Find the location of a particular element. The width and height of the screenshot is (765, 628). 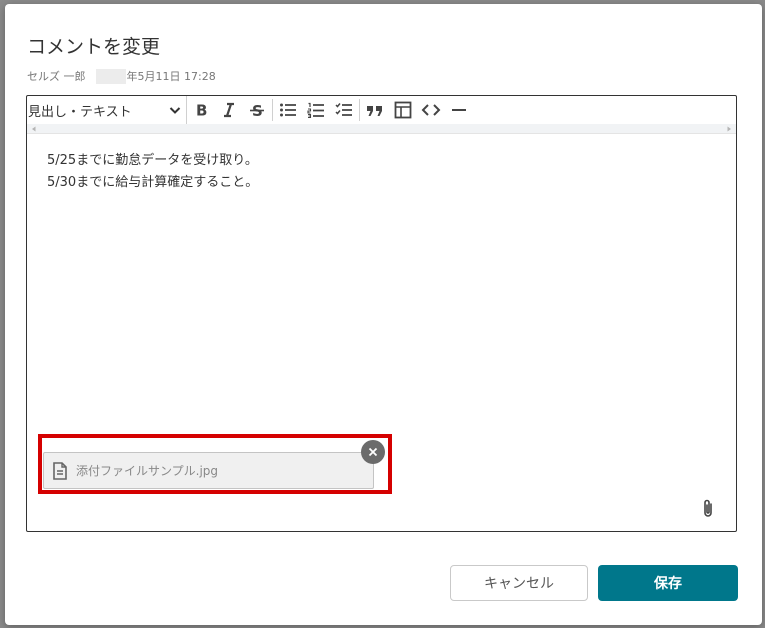

editor-content: 5/25までに勤怠データを受け取り。 5/30までに給与計算確定すること。 is located at coordinates (152, 172).